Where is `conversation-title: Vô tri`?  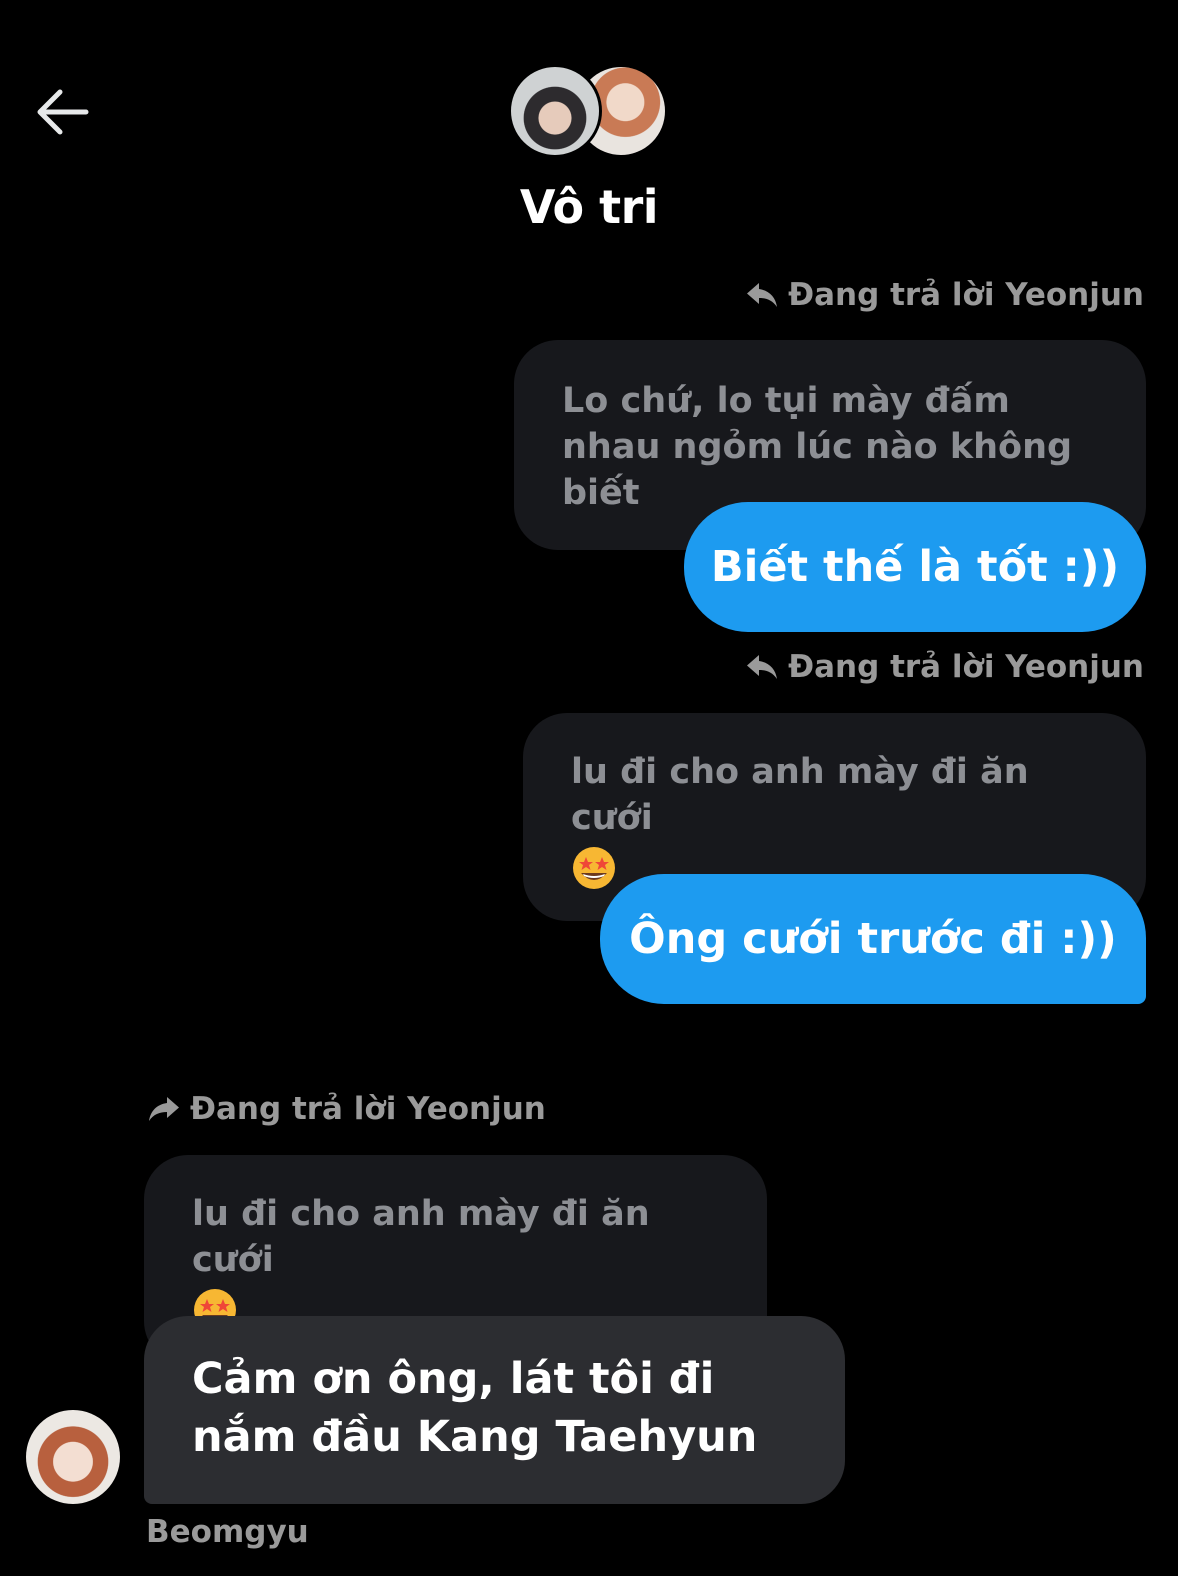 conversation-title: Vô tri is located at coordinates (589, 207).